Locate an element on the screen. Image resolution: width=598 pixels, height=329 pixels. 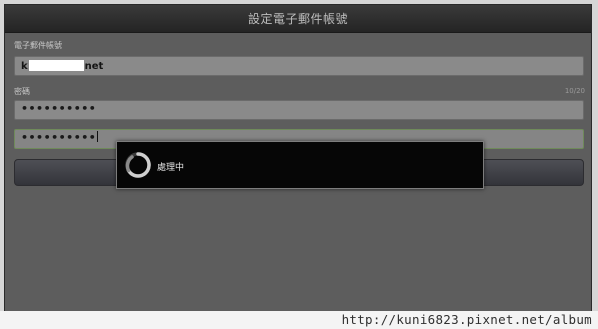
password-label: 密碼 is located at coordinates (22, 91).